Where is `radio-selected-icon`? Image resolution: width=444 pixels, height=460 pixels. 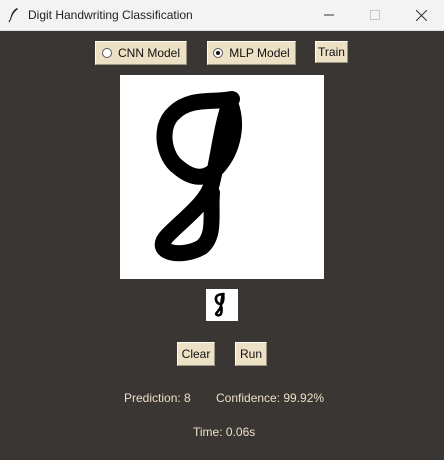 radio-selected-icon is located at coordinates (218, 53).